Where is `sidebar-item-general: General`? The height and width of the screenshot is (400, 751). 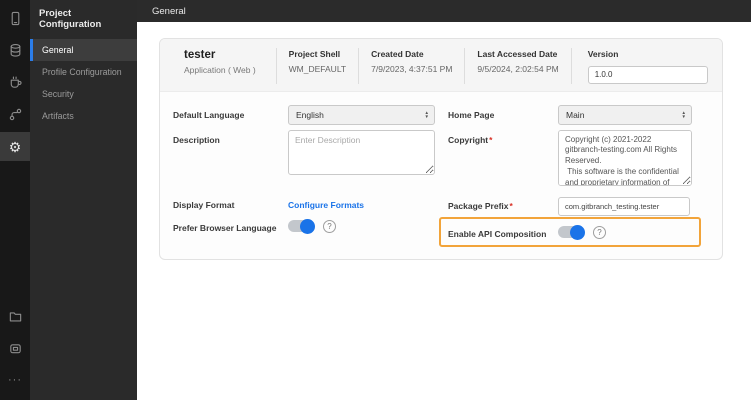
sidebar-item-general: General is located at coordinates (83, 50).